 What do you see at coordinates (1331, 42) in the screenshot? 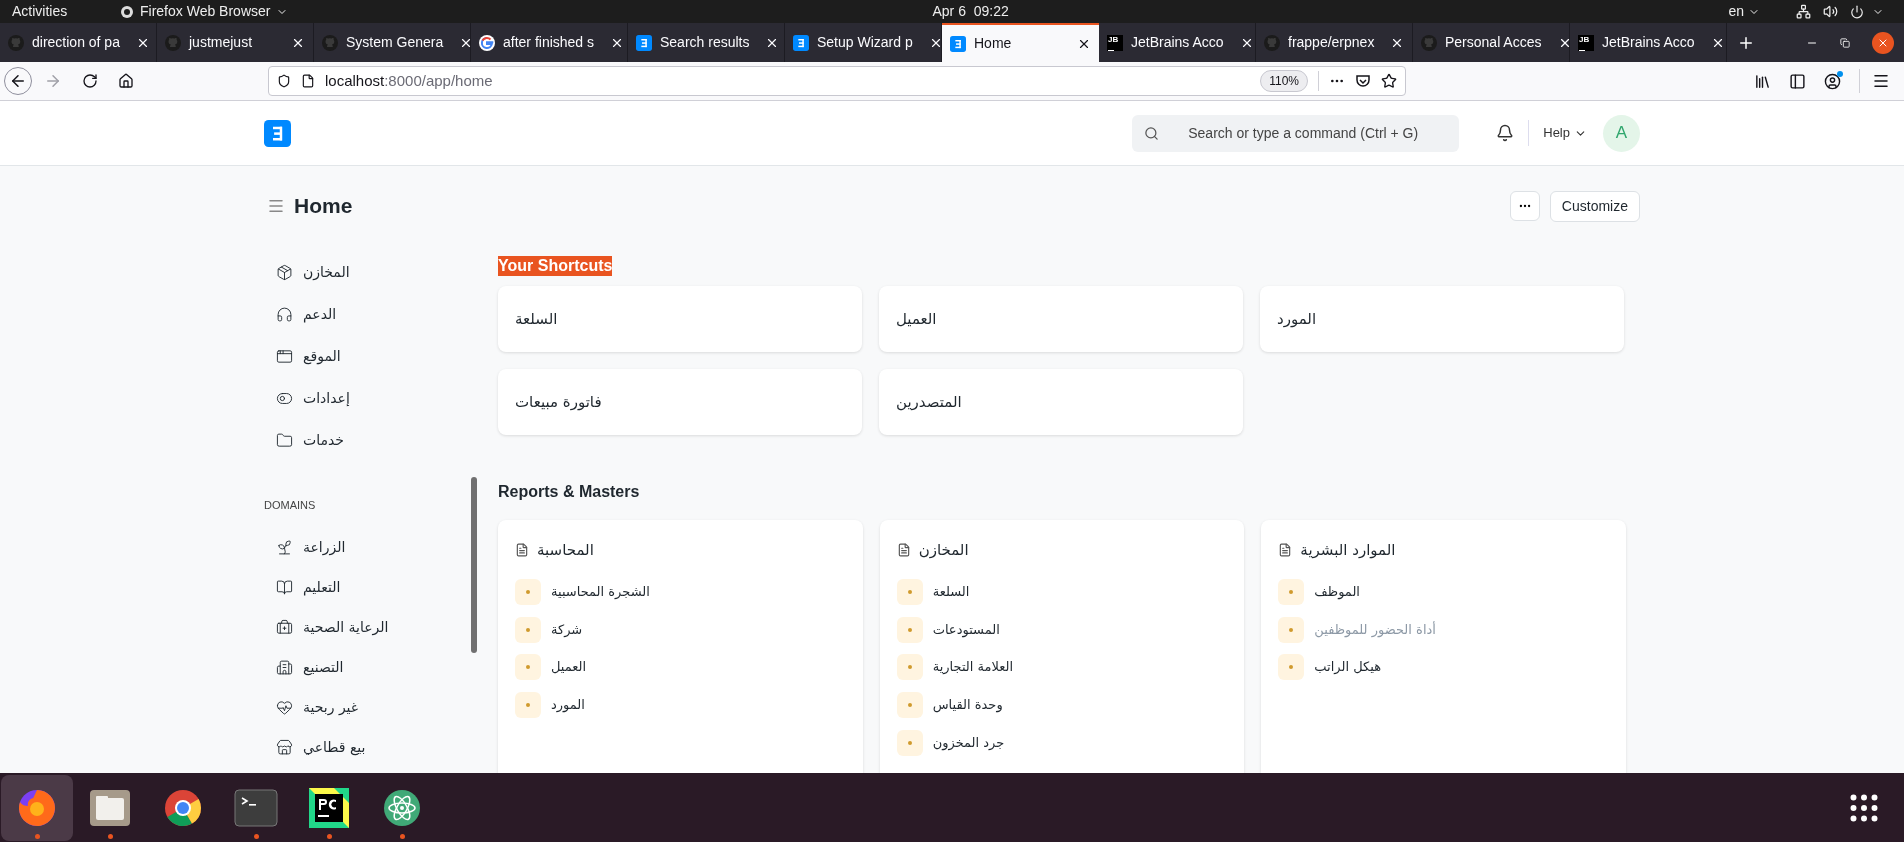
I see `tab-title: frappe/erpnex` at bounding box center [1331, 42].